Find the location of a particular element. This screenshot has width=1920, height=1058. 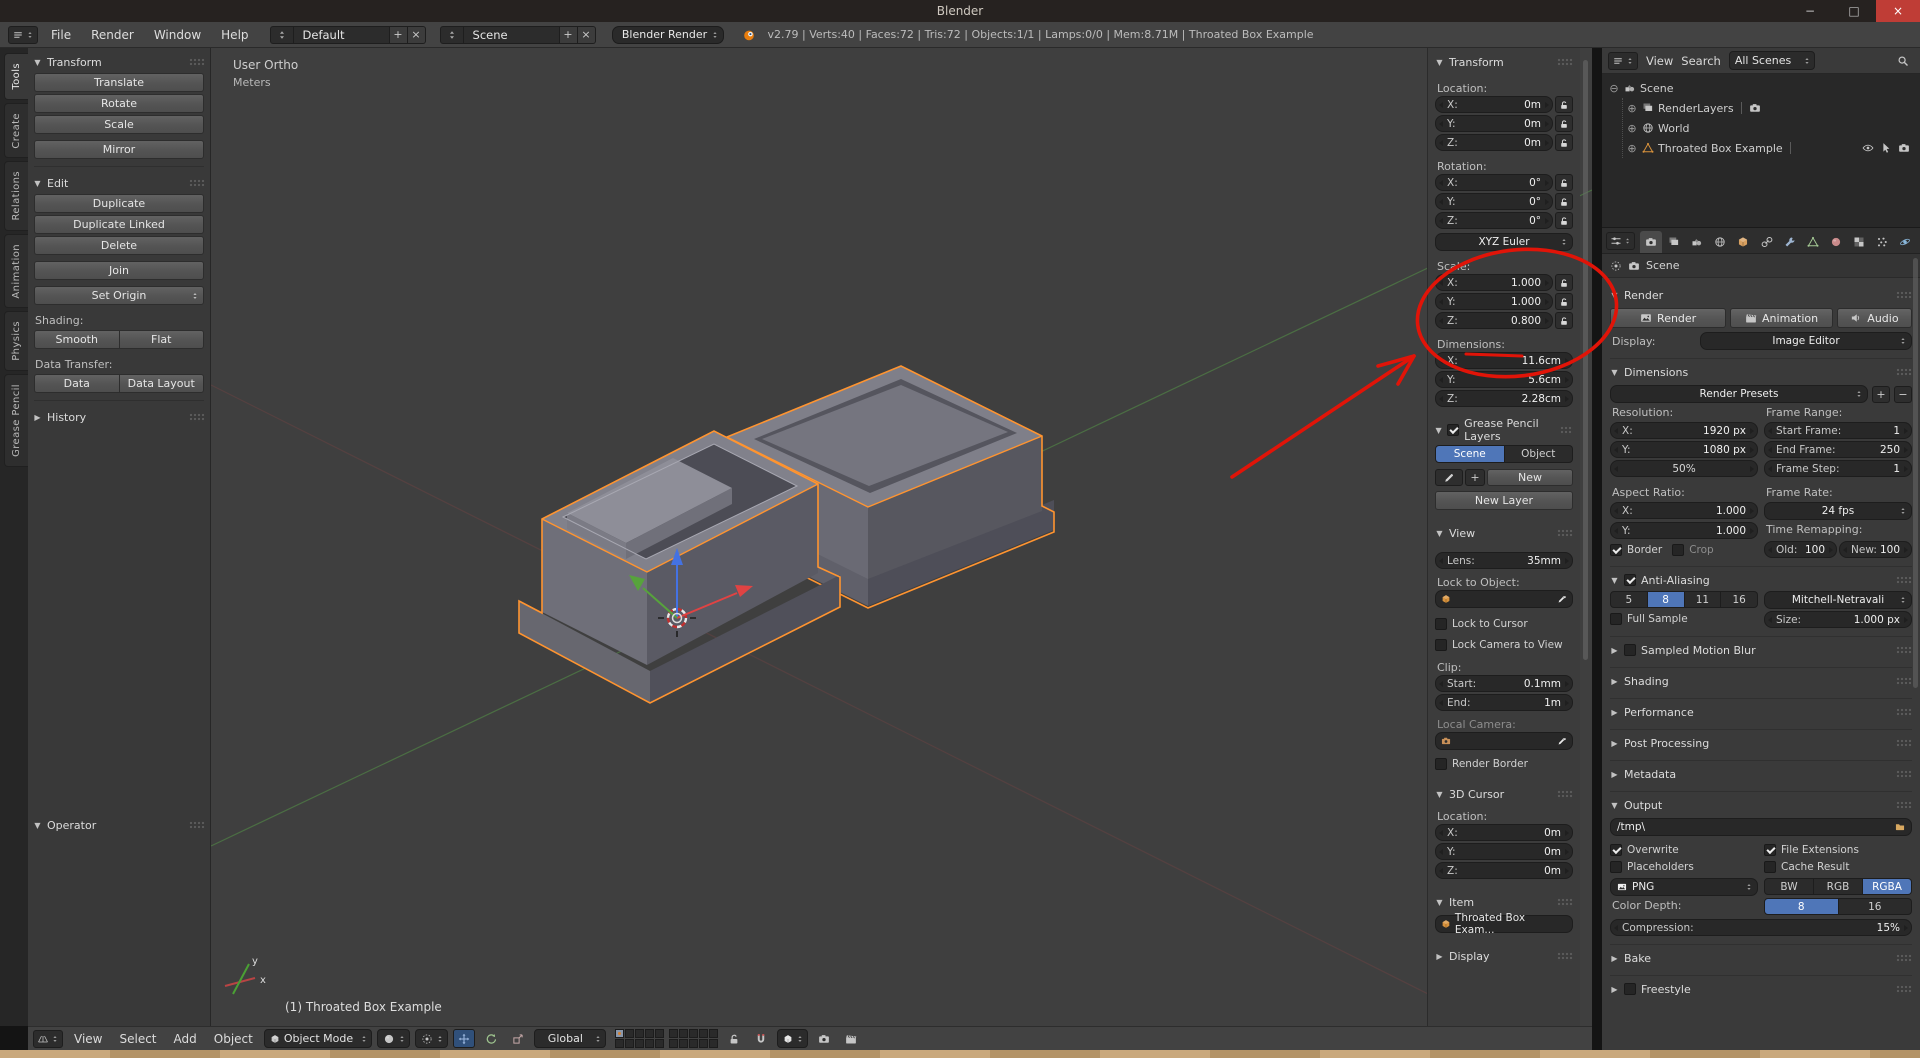

render-still-button: Render is located at coordinates (1668, 318).